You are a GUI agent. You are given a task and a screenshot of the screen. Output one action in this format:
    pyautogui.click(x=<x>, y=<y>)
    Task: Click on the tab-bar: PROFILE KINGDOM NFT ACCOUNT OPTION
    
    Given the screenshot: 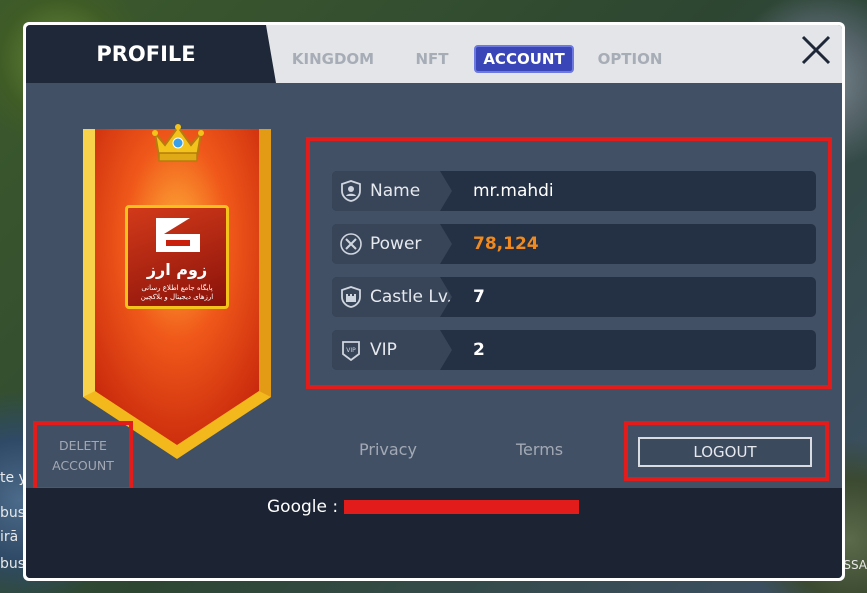 What is the action you would take?
    pyautogui.click(x=434, y=54)
    